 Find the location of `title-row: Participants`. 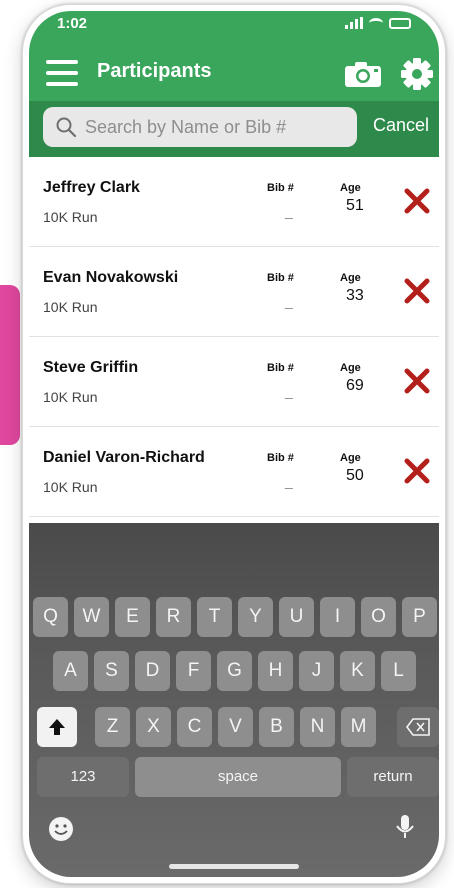

title-row: Participants is located at coordinates (234, 74).